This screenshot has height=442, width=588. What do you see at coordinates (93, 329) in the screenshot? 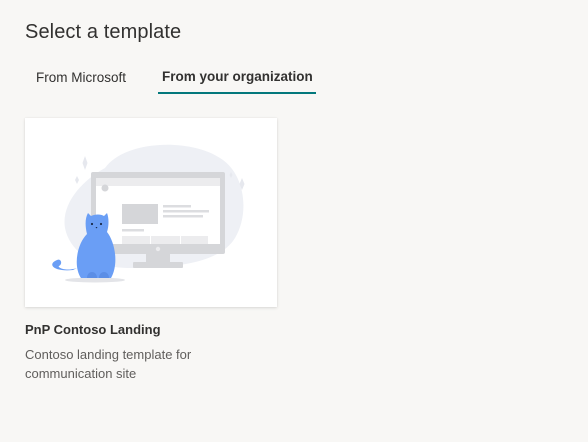
I see `template-name: PnP Contoso Landing` at bounding box center [93, 329].